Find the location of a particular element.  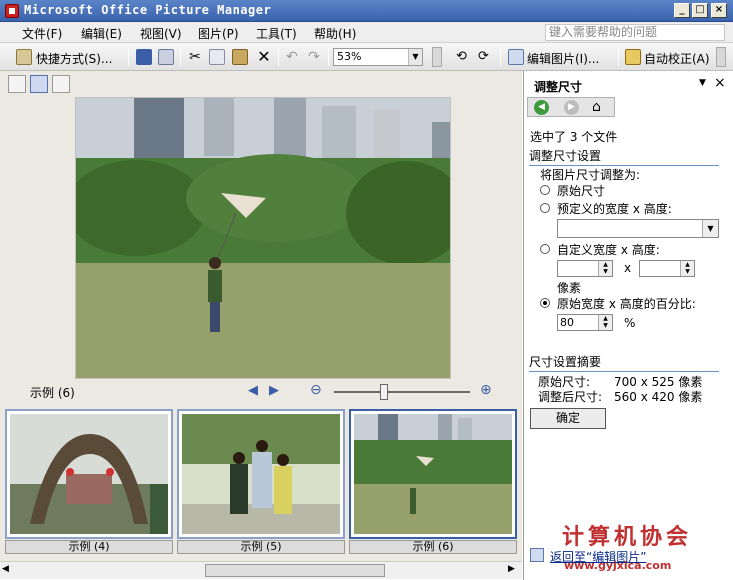

home-icon: ⌂ is located at coordinates (596, 107).